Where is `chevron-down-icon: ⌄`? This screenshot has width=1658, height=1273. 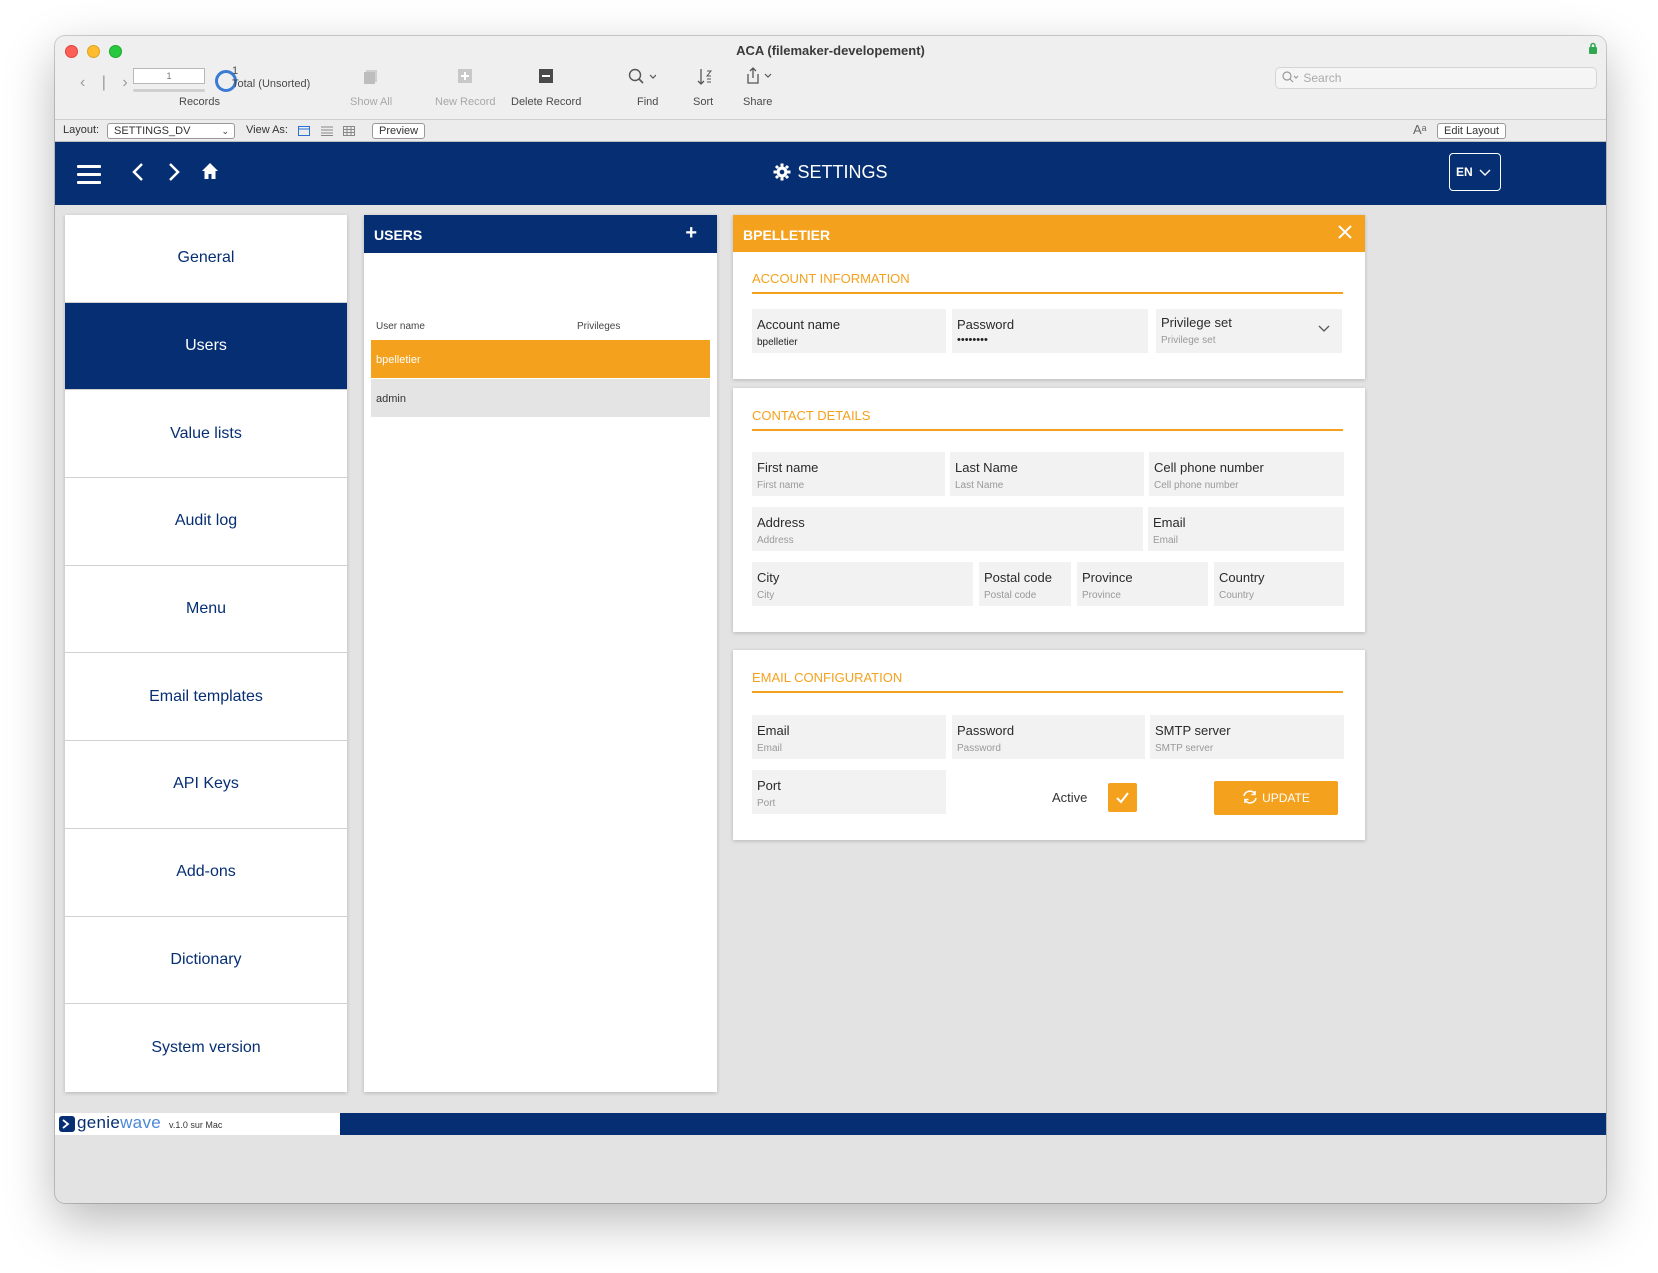
chevron-down-icon: ⌄ is located at coordinates (225, 131).